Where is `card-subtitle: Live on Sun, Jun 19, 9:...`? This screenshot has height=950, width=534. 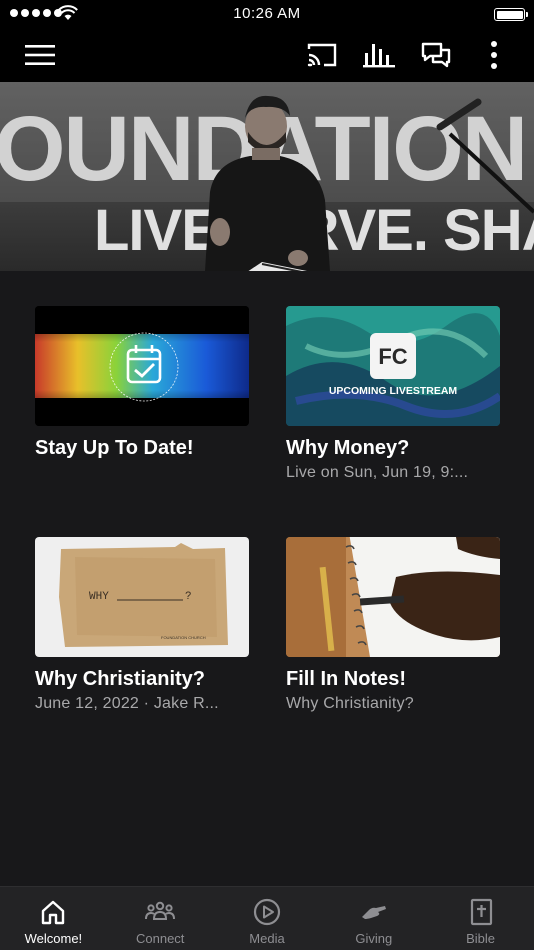 card-subtitle: Live on Sun, Jun 19, 9:... is located at coordinates (377, 472).